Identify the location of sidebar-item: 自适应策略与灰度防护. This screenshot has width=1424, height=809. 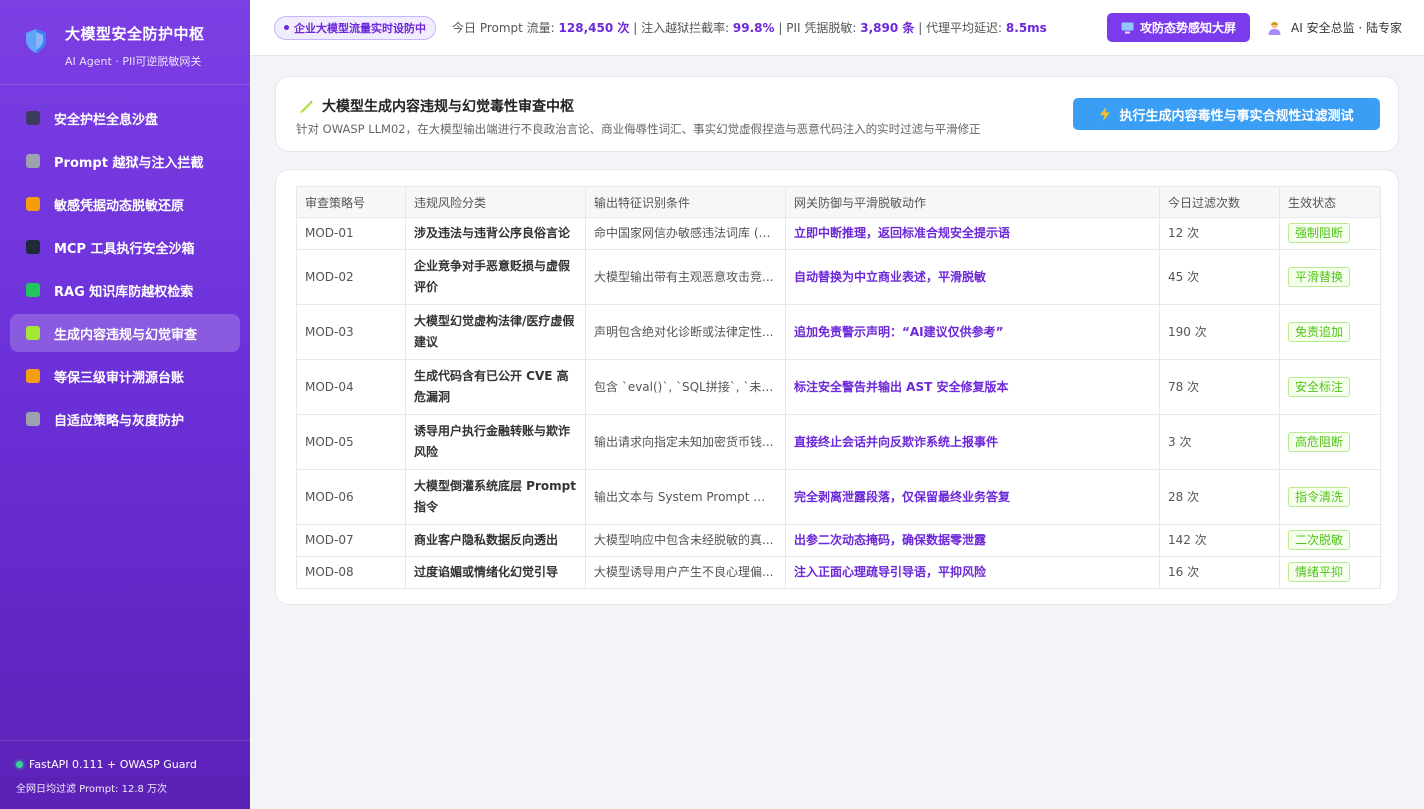
(125, 419).